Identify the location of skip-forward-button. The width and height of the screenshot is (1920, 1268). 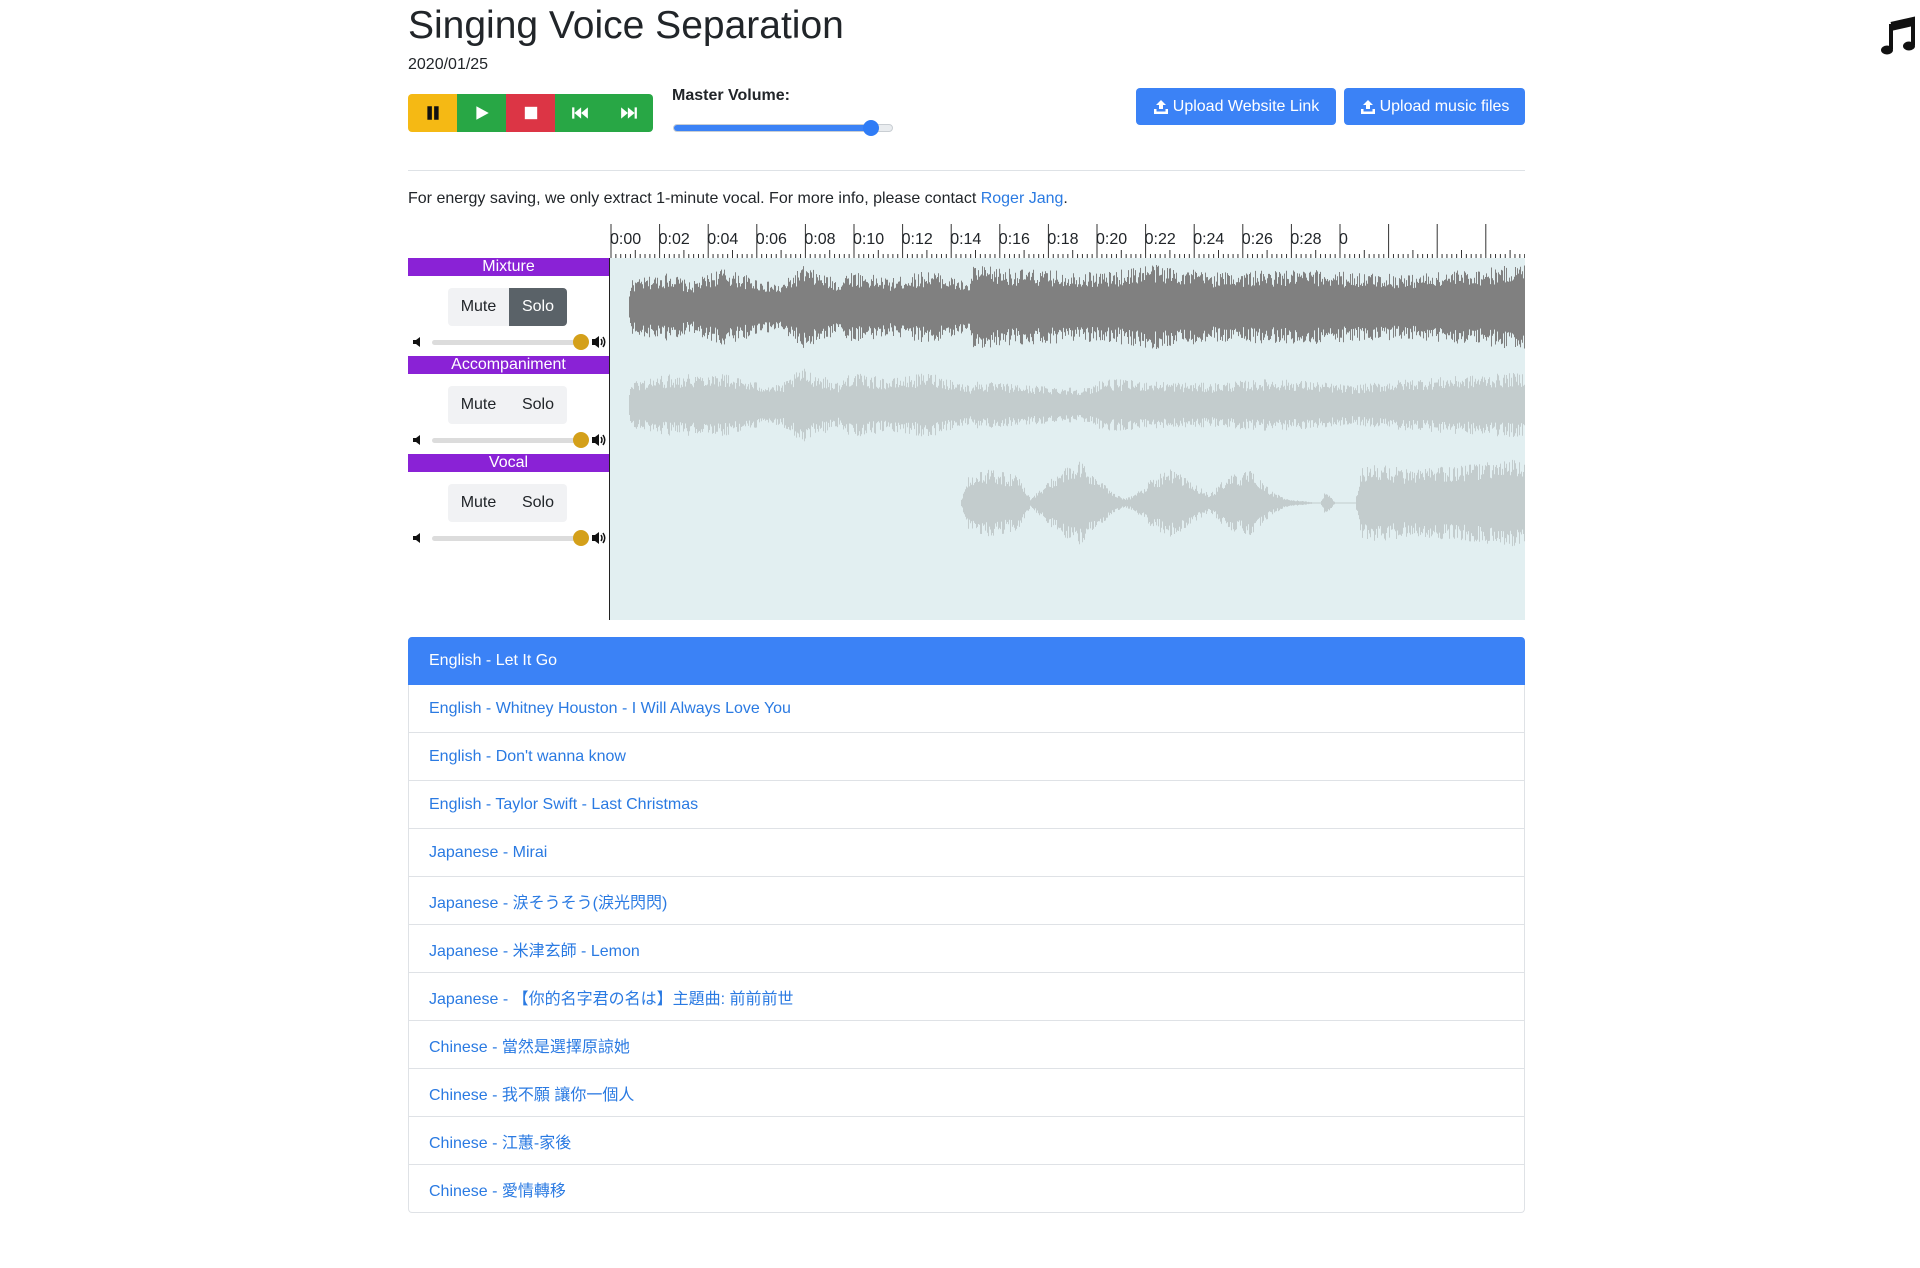
(628, 113).